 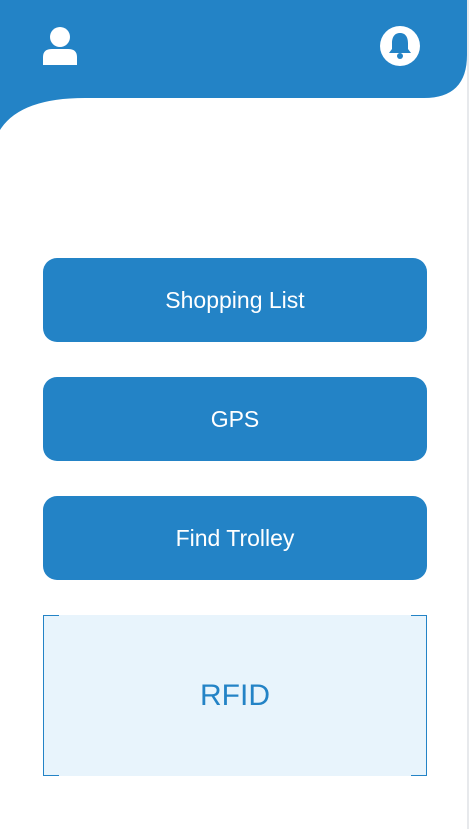 What do you see at coordinates (43, 695) in the screenshot?
I see `rfid-frame-left` at bounding box center [43, 695].